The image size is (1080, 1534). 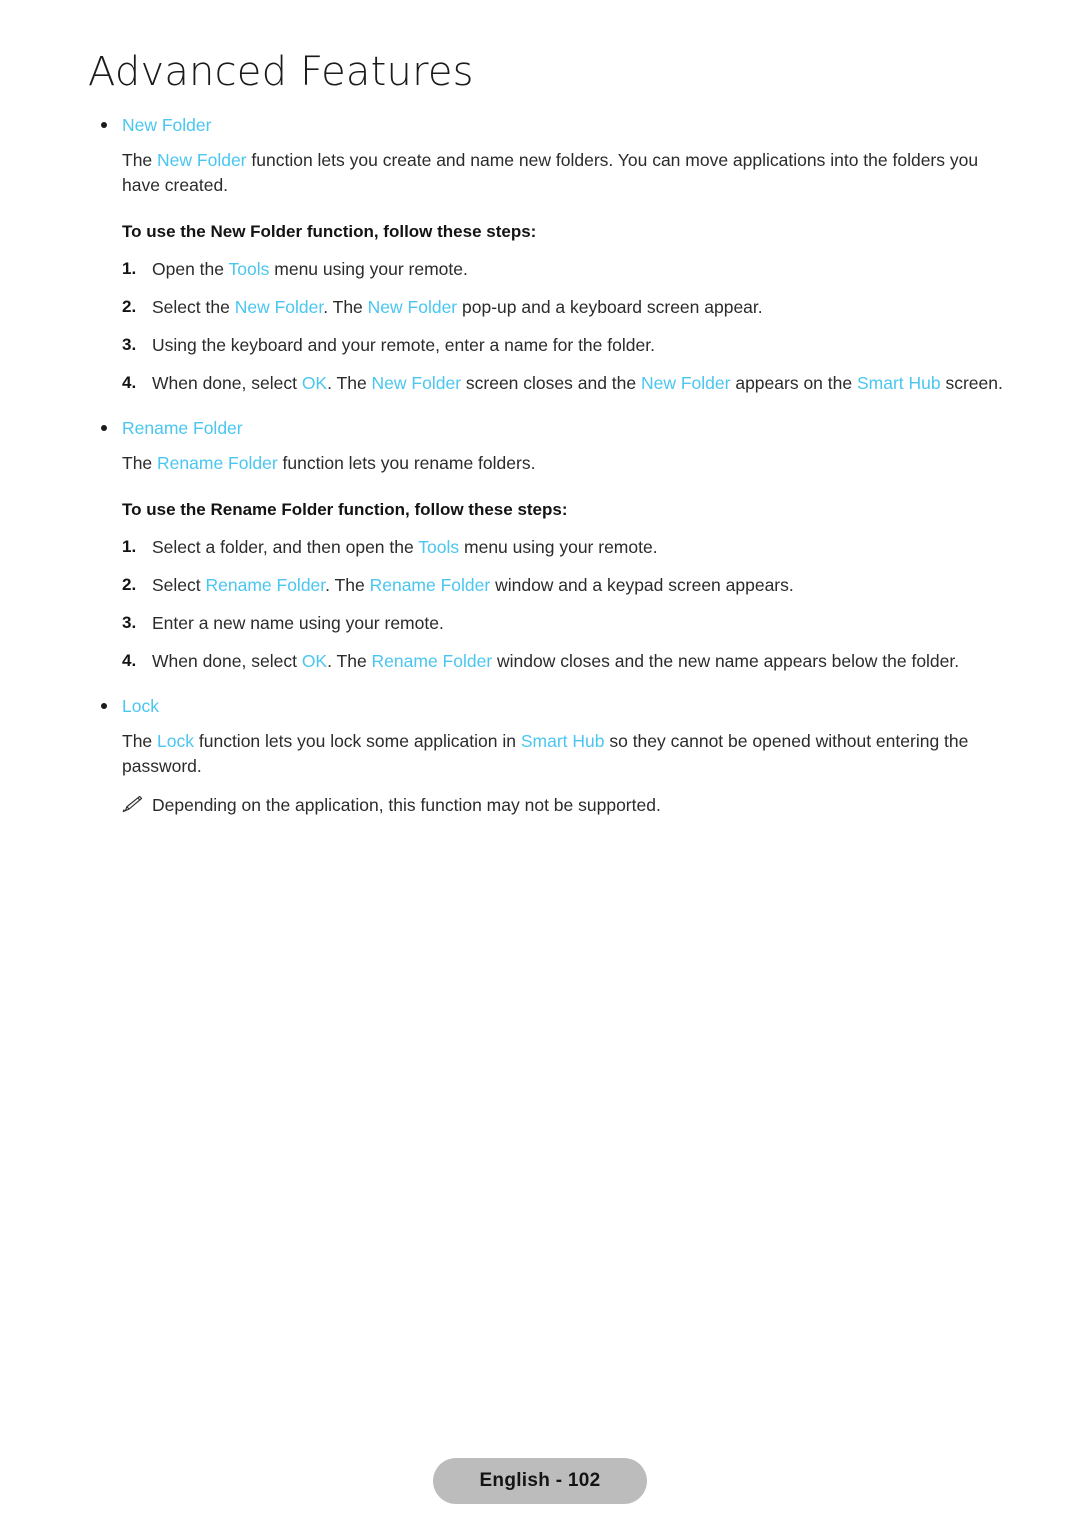 I want to click on text-fragment: function lets you rename folders., so click(x=406, y=463).